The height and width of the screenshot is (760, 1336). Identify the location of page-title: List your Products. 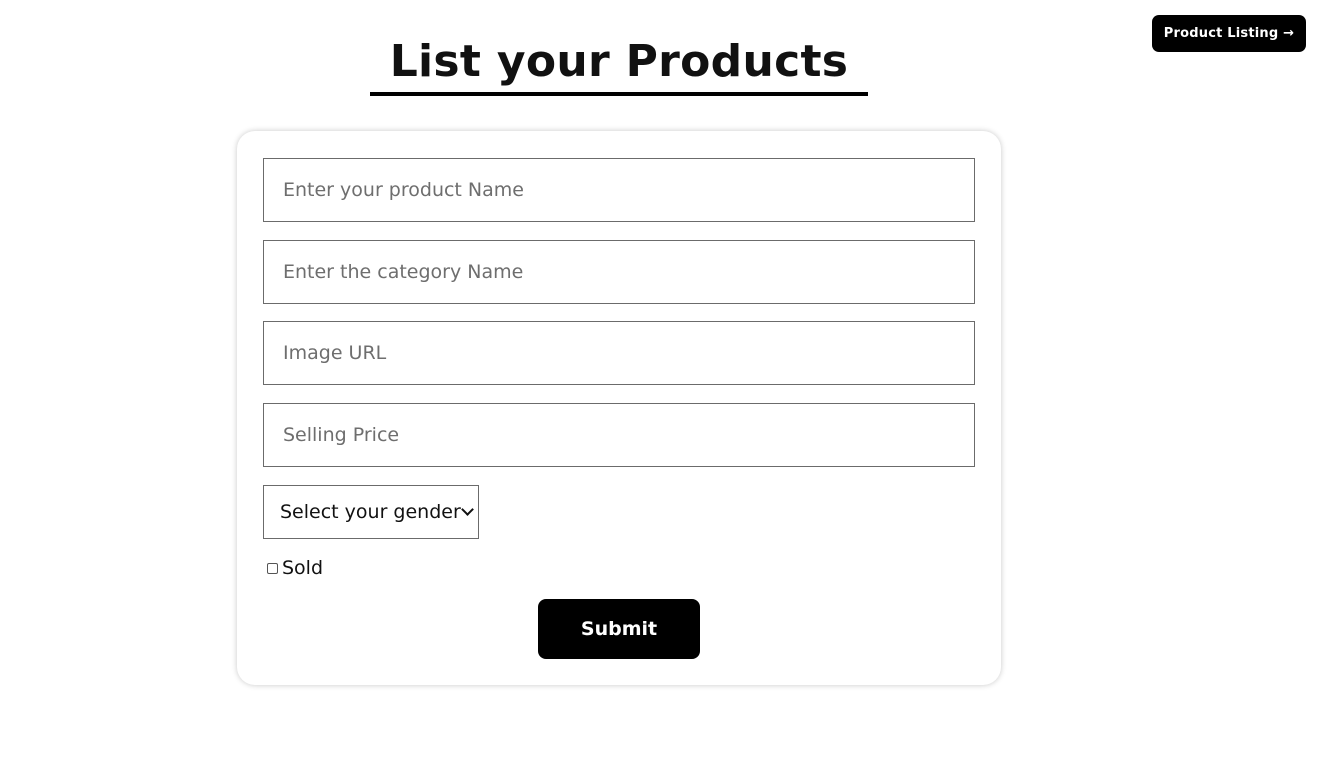
(619, 61).